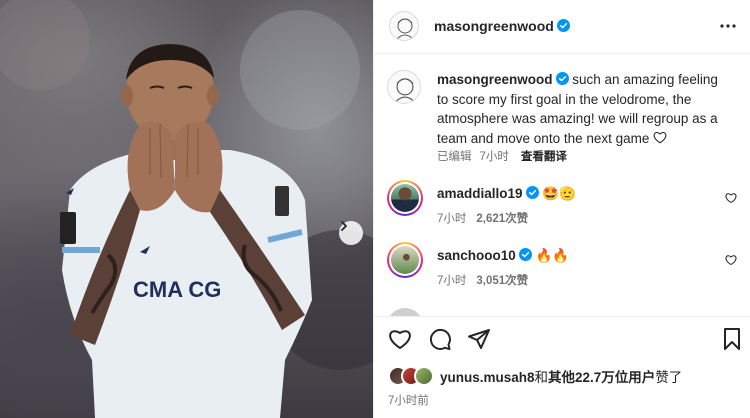 The height and width of the screenshot is (418, 750). I want to click on see-translation-link: 查看翻译, so click(544, 157).